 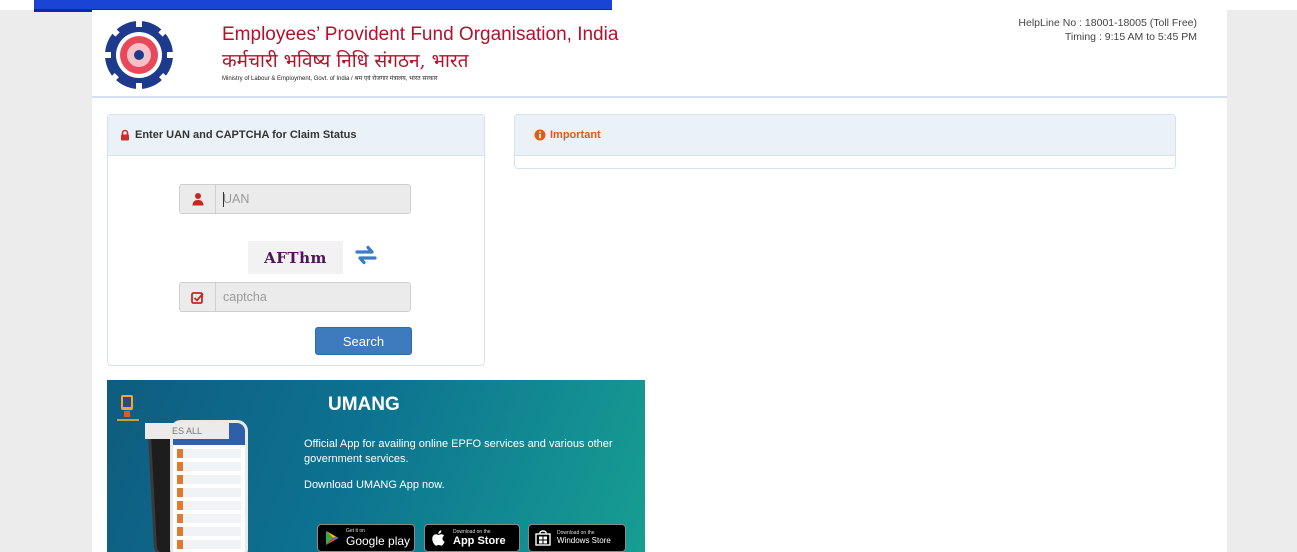 What do you see at coordinates (332, 538) in the screenshot?
I see `google-play-icon` at bounding box center [332, 538].